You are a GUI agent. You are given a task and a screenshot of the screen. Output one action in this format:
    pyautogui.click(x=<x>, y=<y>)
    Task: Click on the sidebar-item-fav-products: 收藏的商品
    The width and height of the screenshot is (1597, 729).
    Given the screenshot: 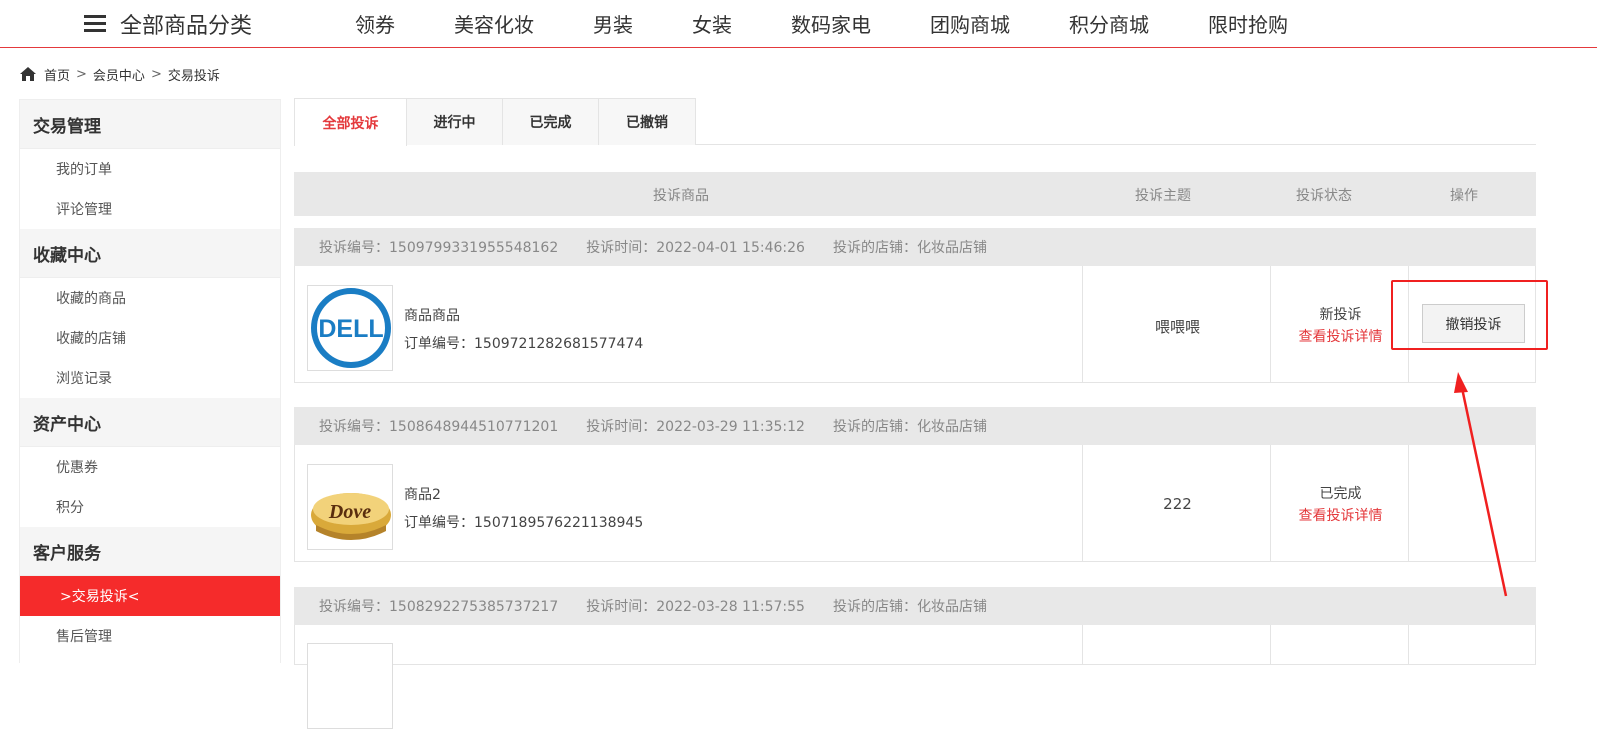 What is the action you would take?
    pyautogui.click(x=150, y=298)
    